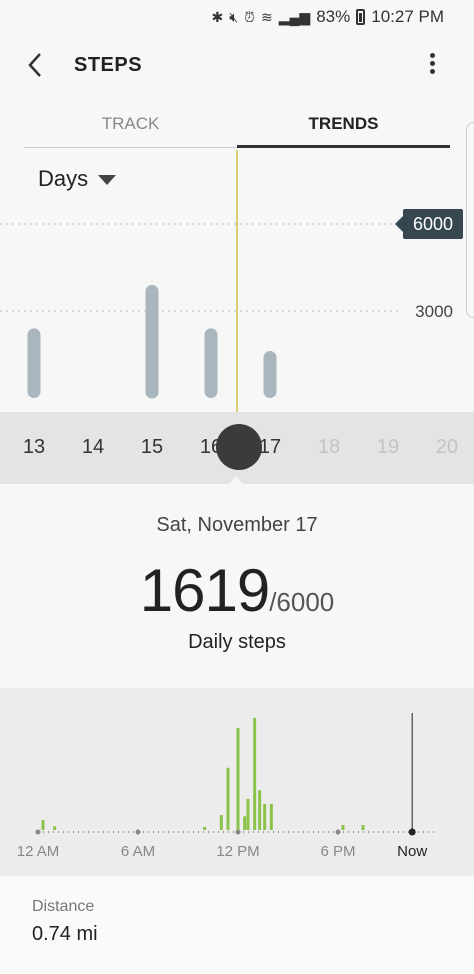  What do you see at coordinates (412, 851) in the screenshot?
I see `hour-label-4: Now` at bounding box center [412, 851].